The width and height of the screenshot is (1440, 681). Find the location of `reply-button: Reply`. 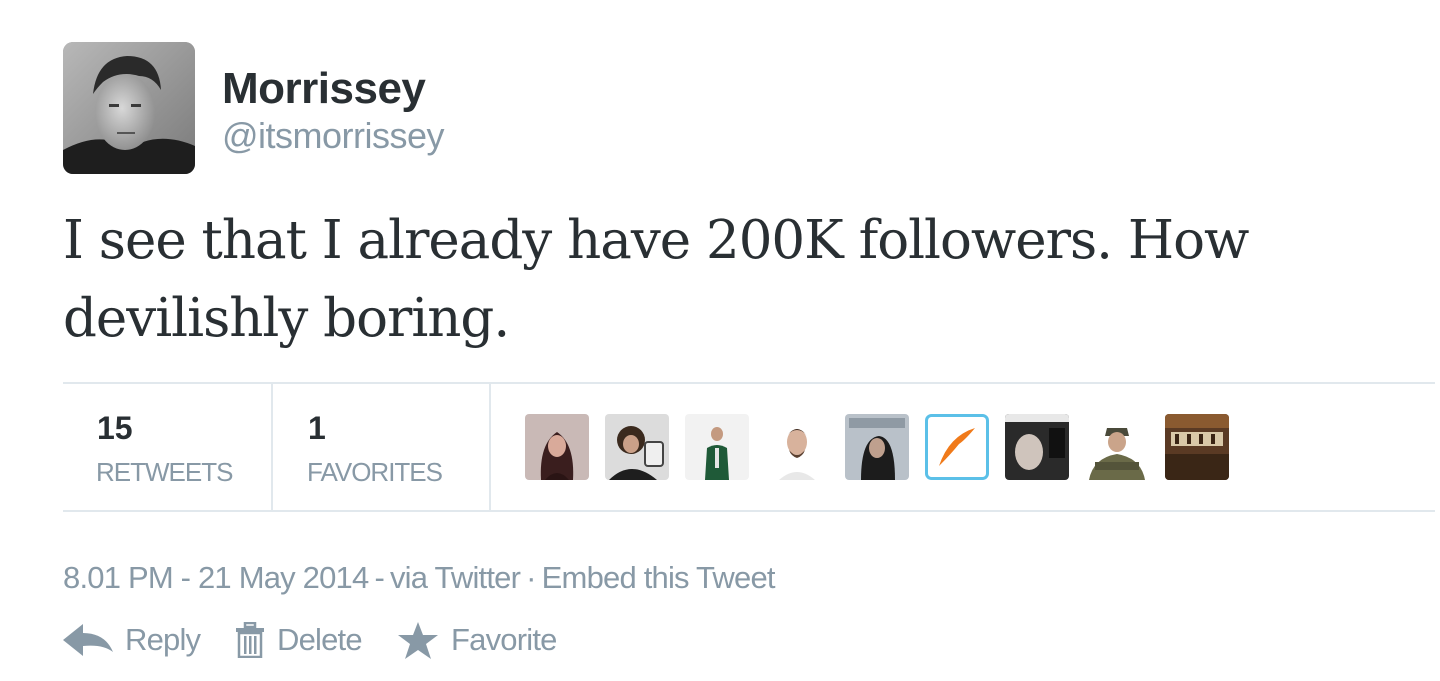

reply-button: Reply is located at coordinates (138, 640).